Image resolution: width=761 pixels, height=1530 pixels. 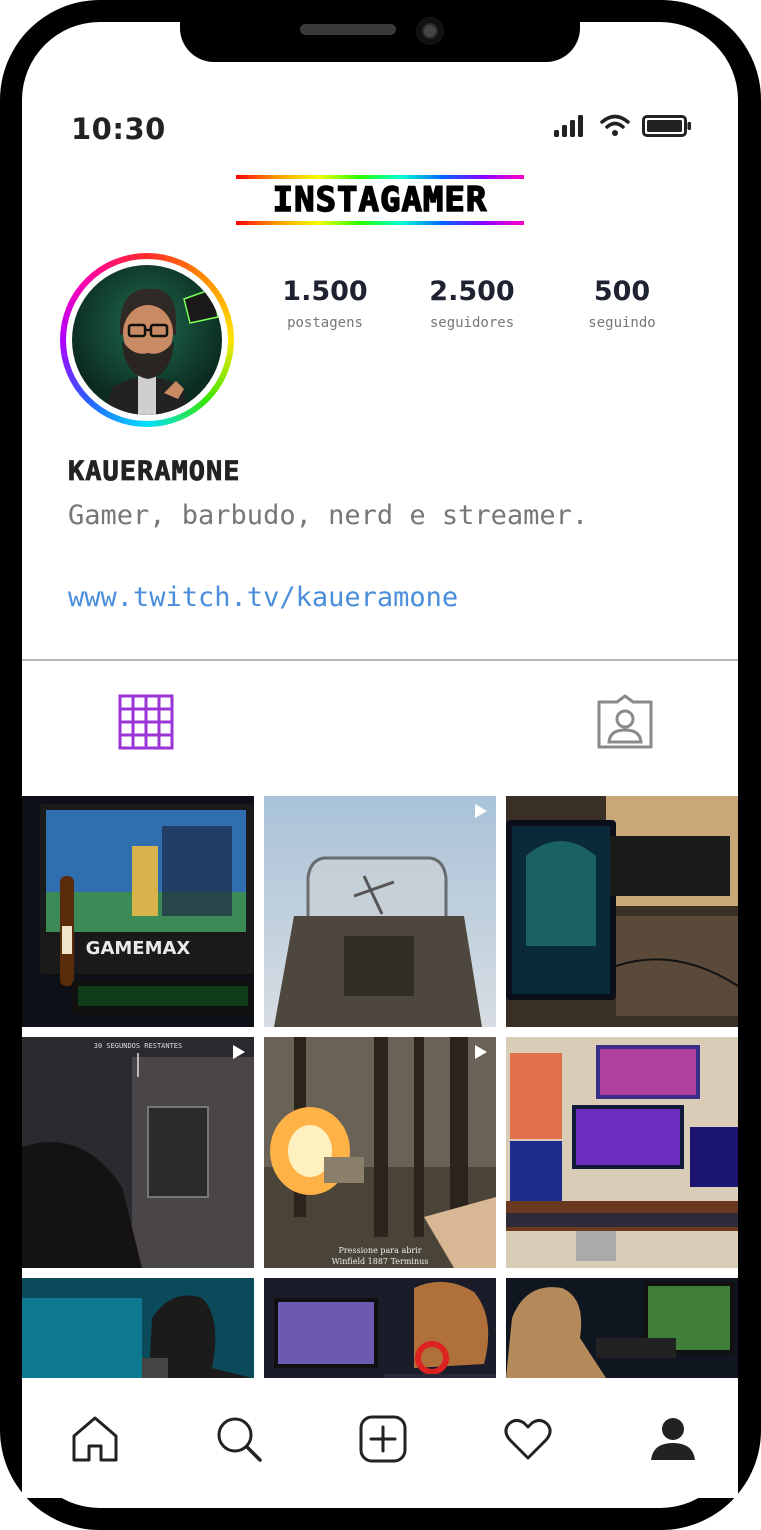 I want to click on post-tile: GAMEMAX, so click(x=138, y=911).